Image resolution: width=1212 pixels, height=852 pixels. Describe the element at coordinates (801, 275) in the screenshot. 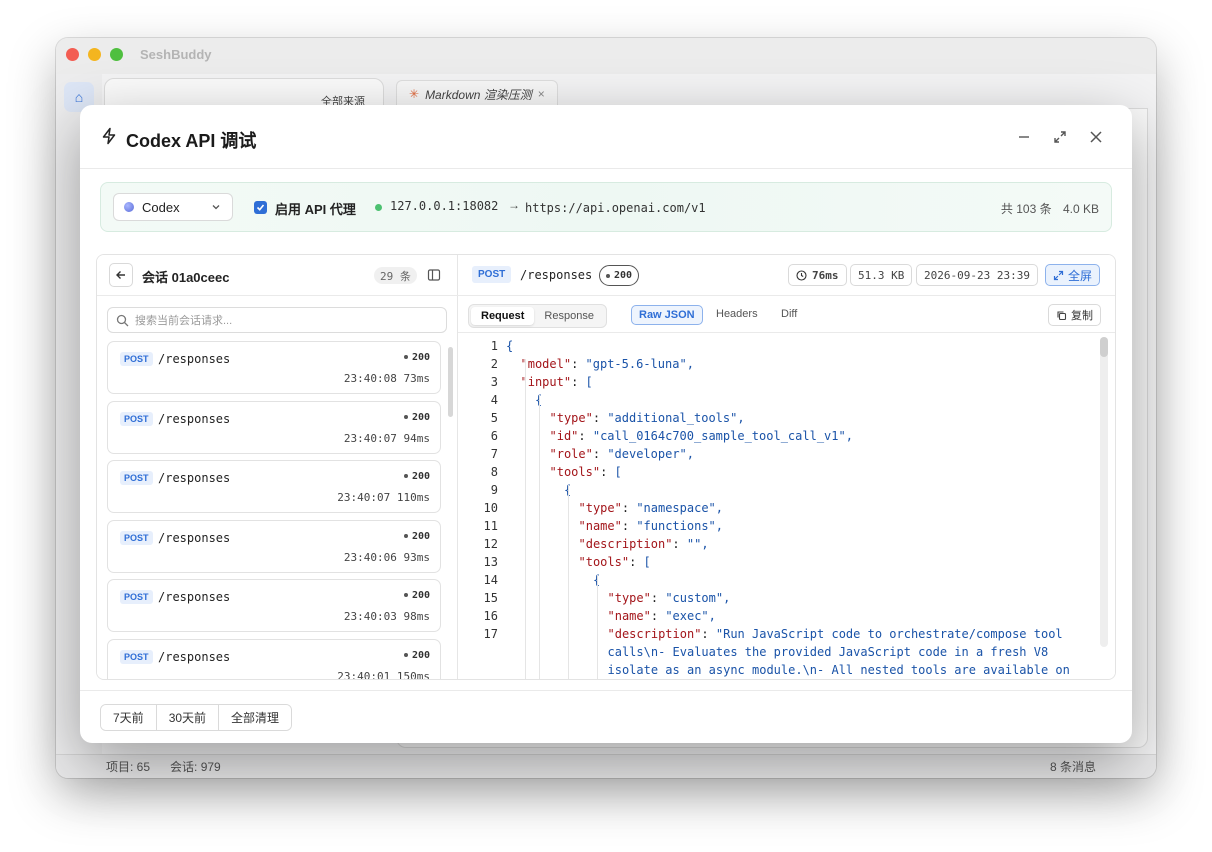

I see `clock-icon` at that location.